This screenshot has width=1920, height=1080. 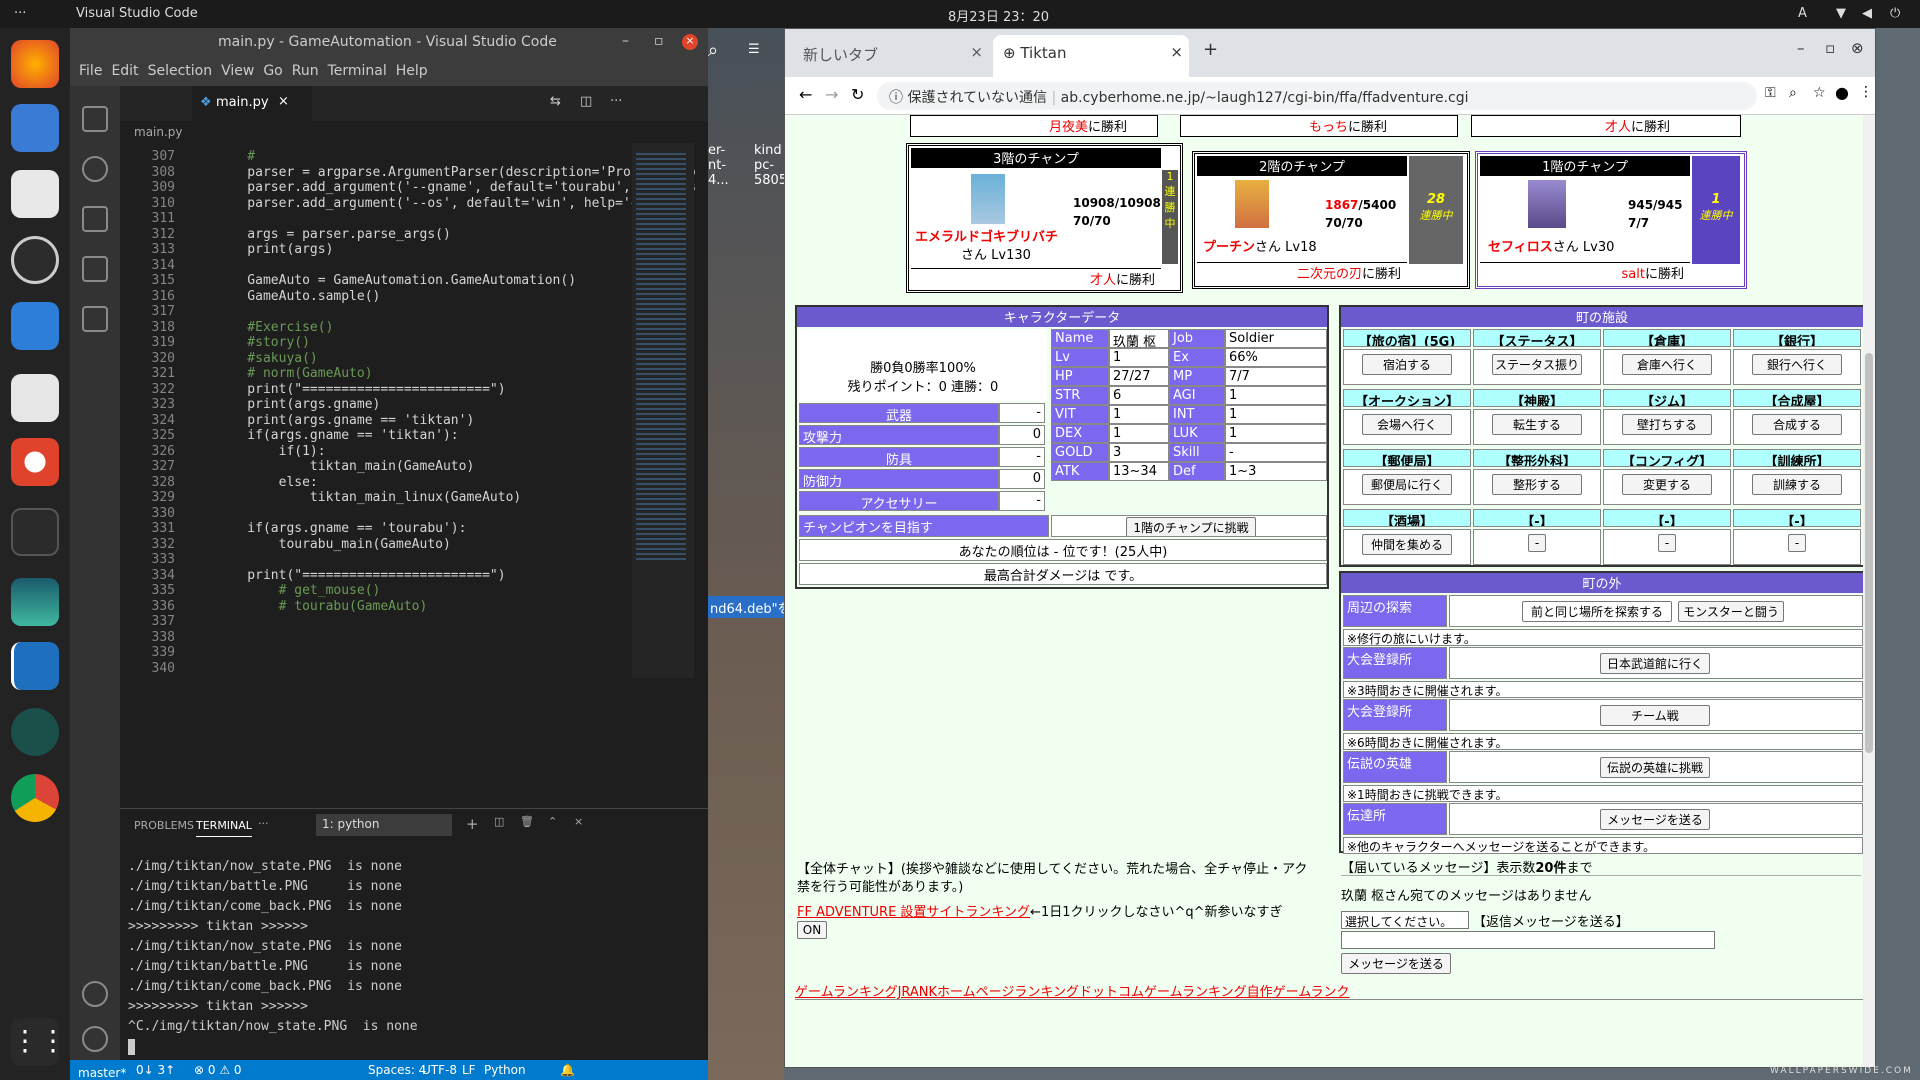 What do you see at coordinates (267, 482) in the screenshot?
I see `code-line: else:` at bounding box center [267, 482].